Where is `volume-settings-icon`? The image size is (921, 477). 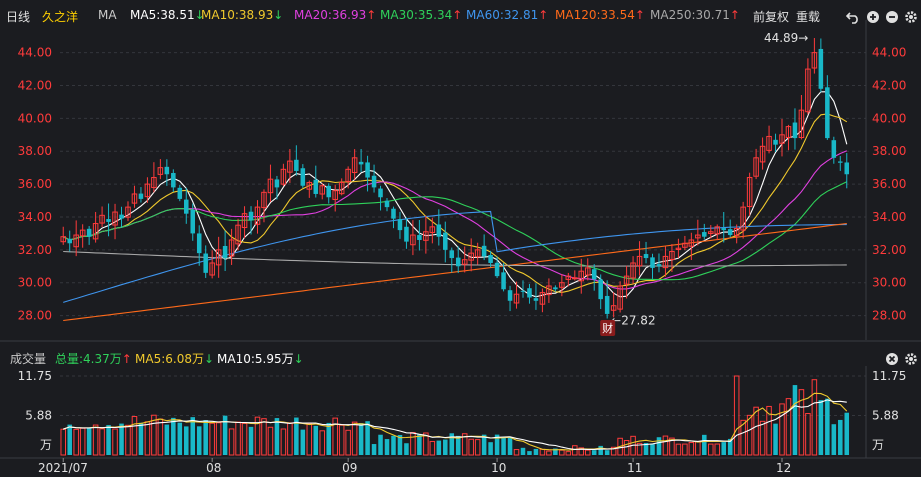 volume-settings-icon is located at coordinates (911, 359).